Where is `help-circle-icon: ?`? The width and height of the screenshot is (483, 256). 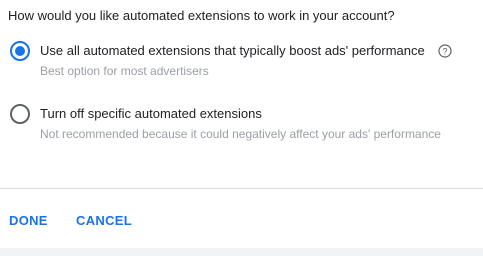
help-circle-icon: ? is located at coordinates (445, 51).